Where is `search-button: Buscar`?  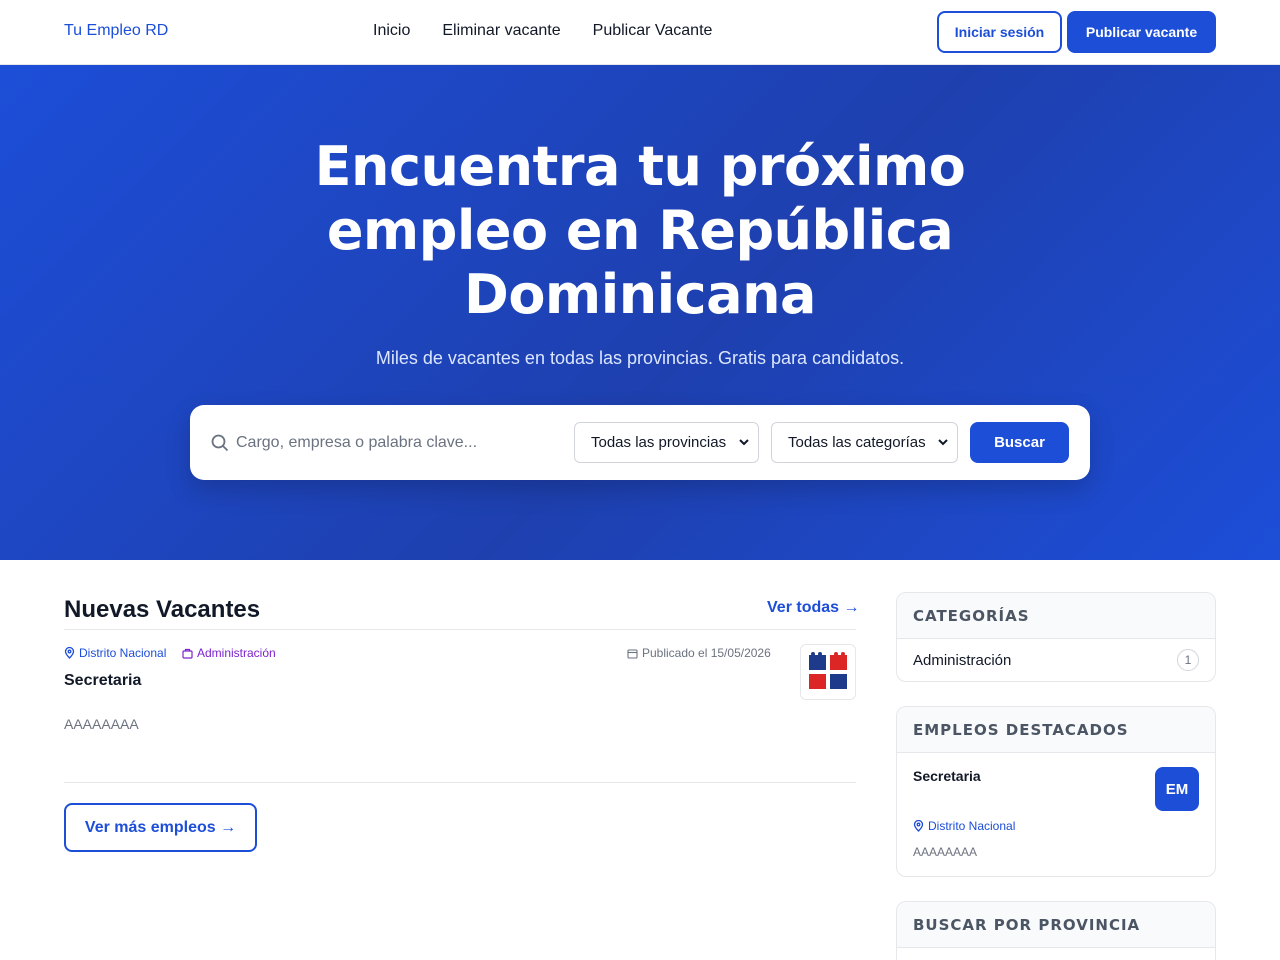
search-button: Buscar is located at coordinates (1019, 442).